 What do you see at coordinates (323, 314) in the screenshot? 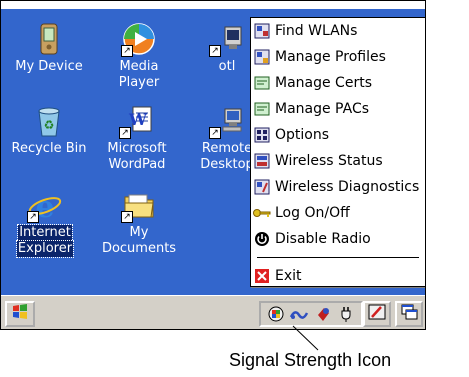
I see `volume-icon` at bounding box center [323, 314].